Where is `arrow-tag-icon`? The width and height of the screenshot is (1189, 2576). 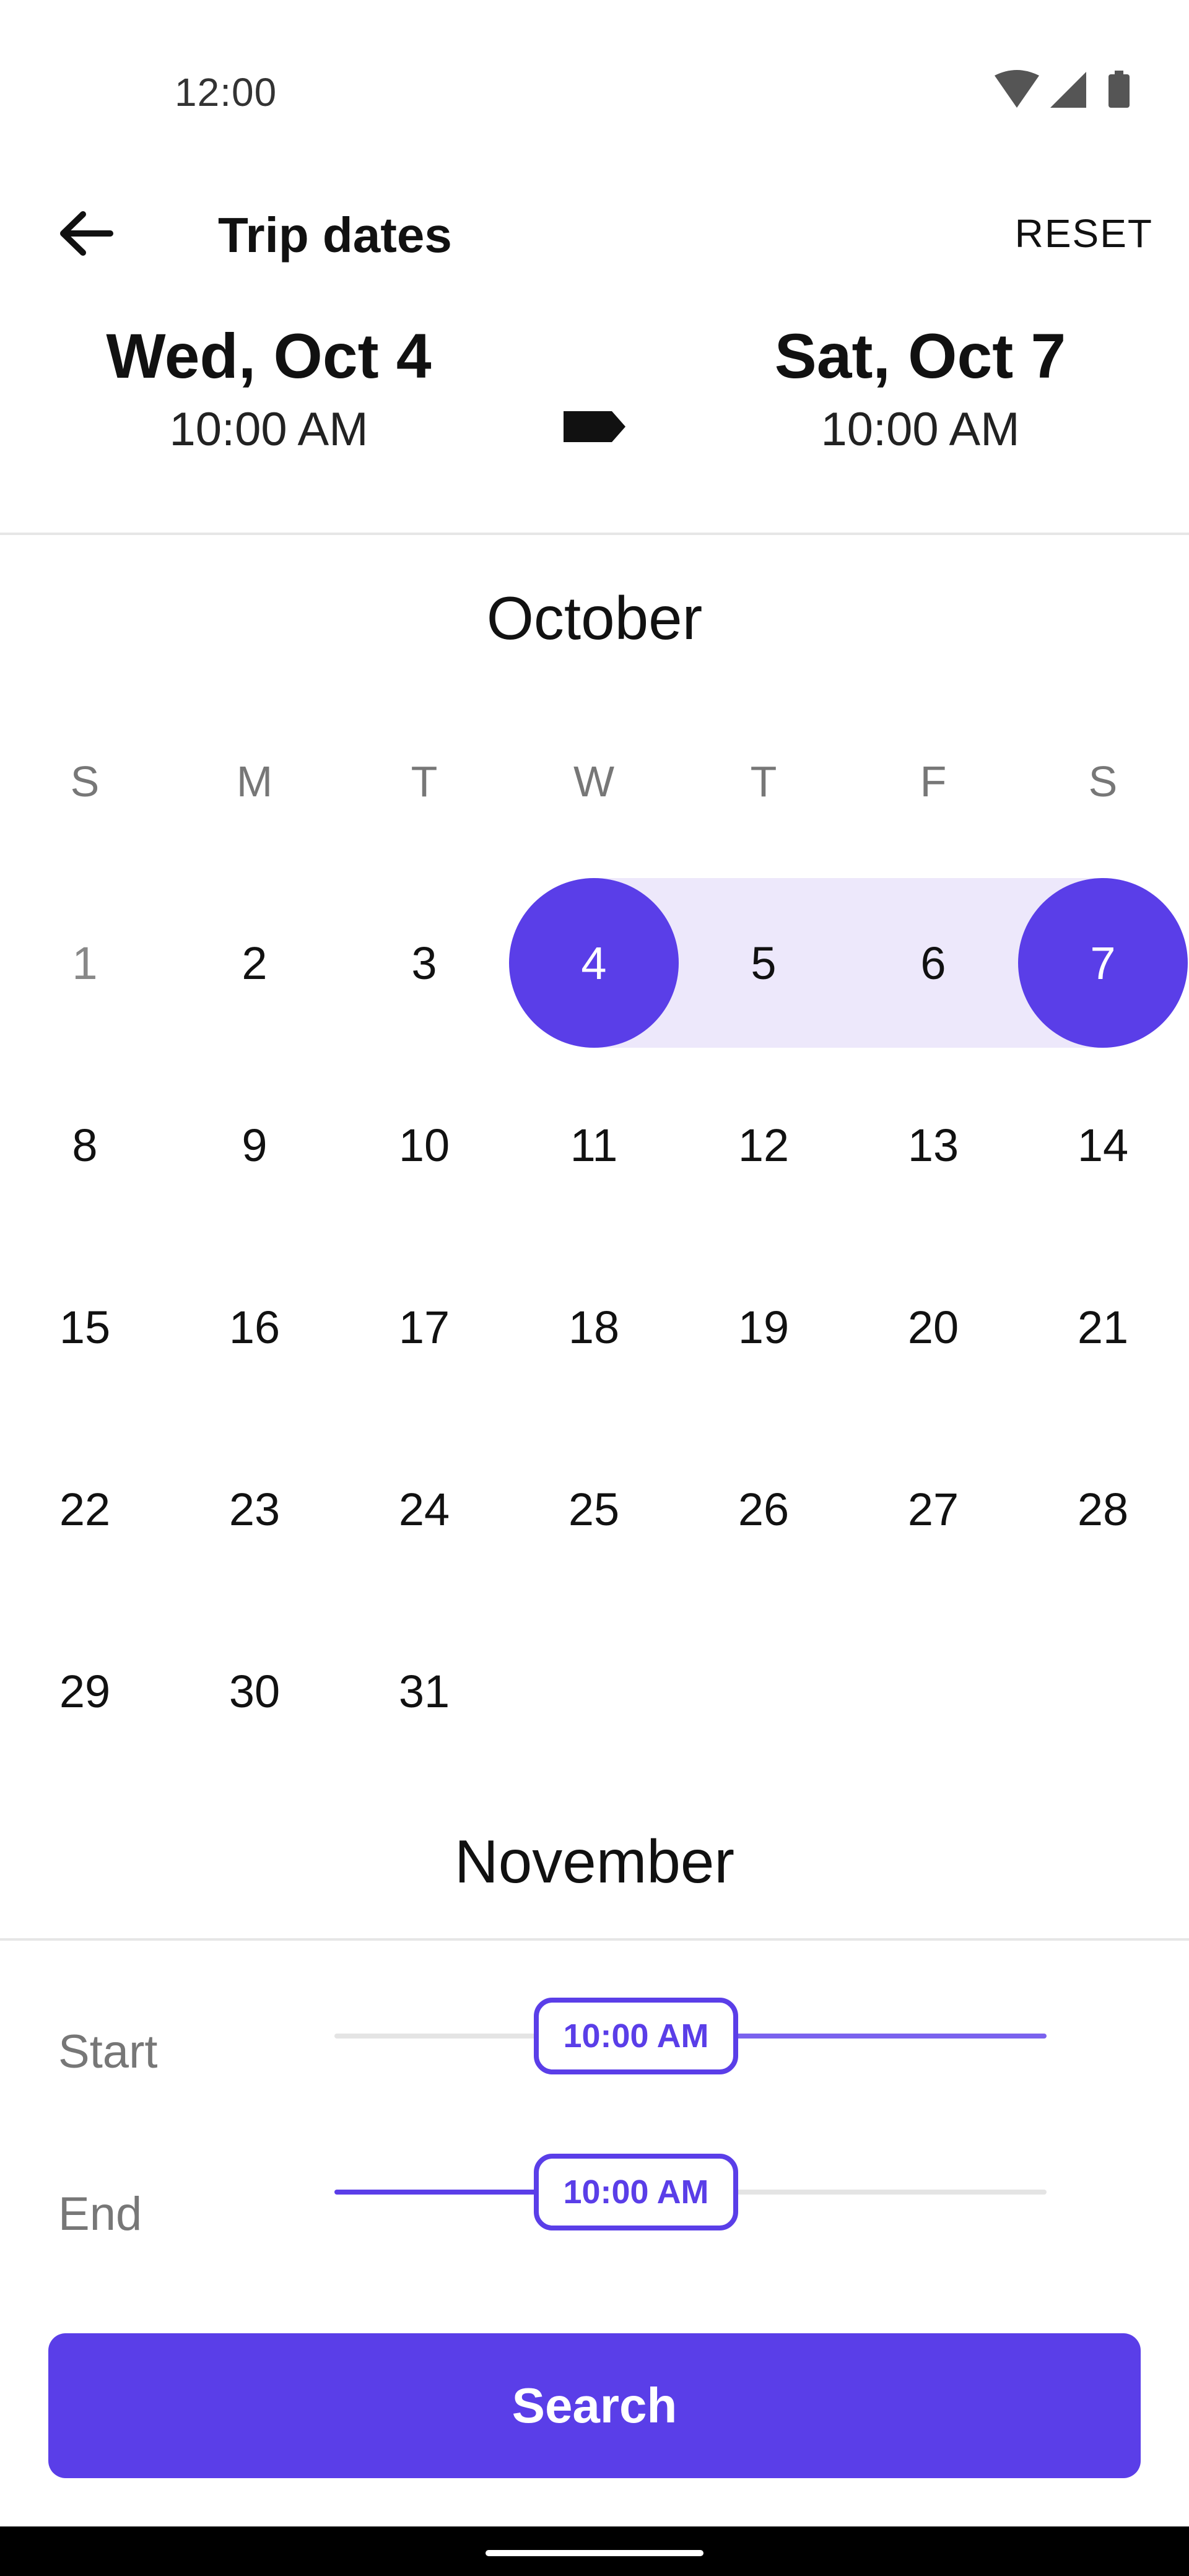
arrow-tag-icon is located at coordinates (594, 428).